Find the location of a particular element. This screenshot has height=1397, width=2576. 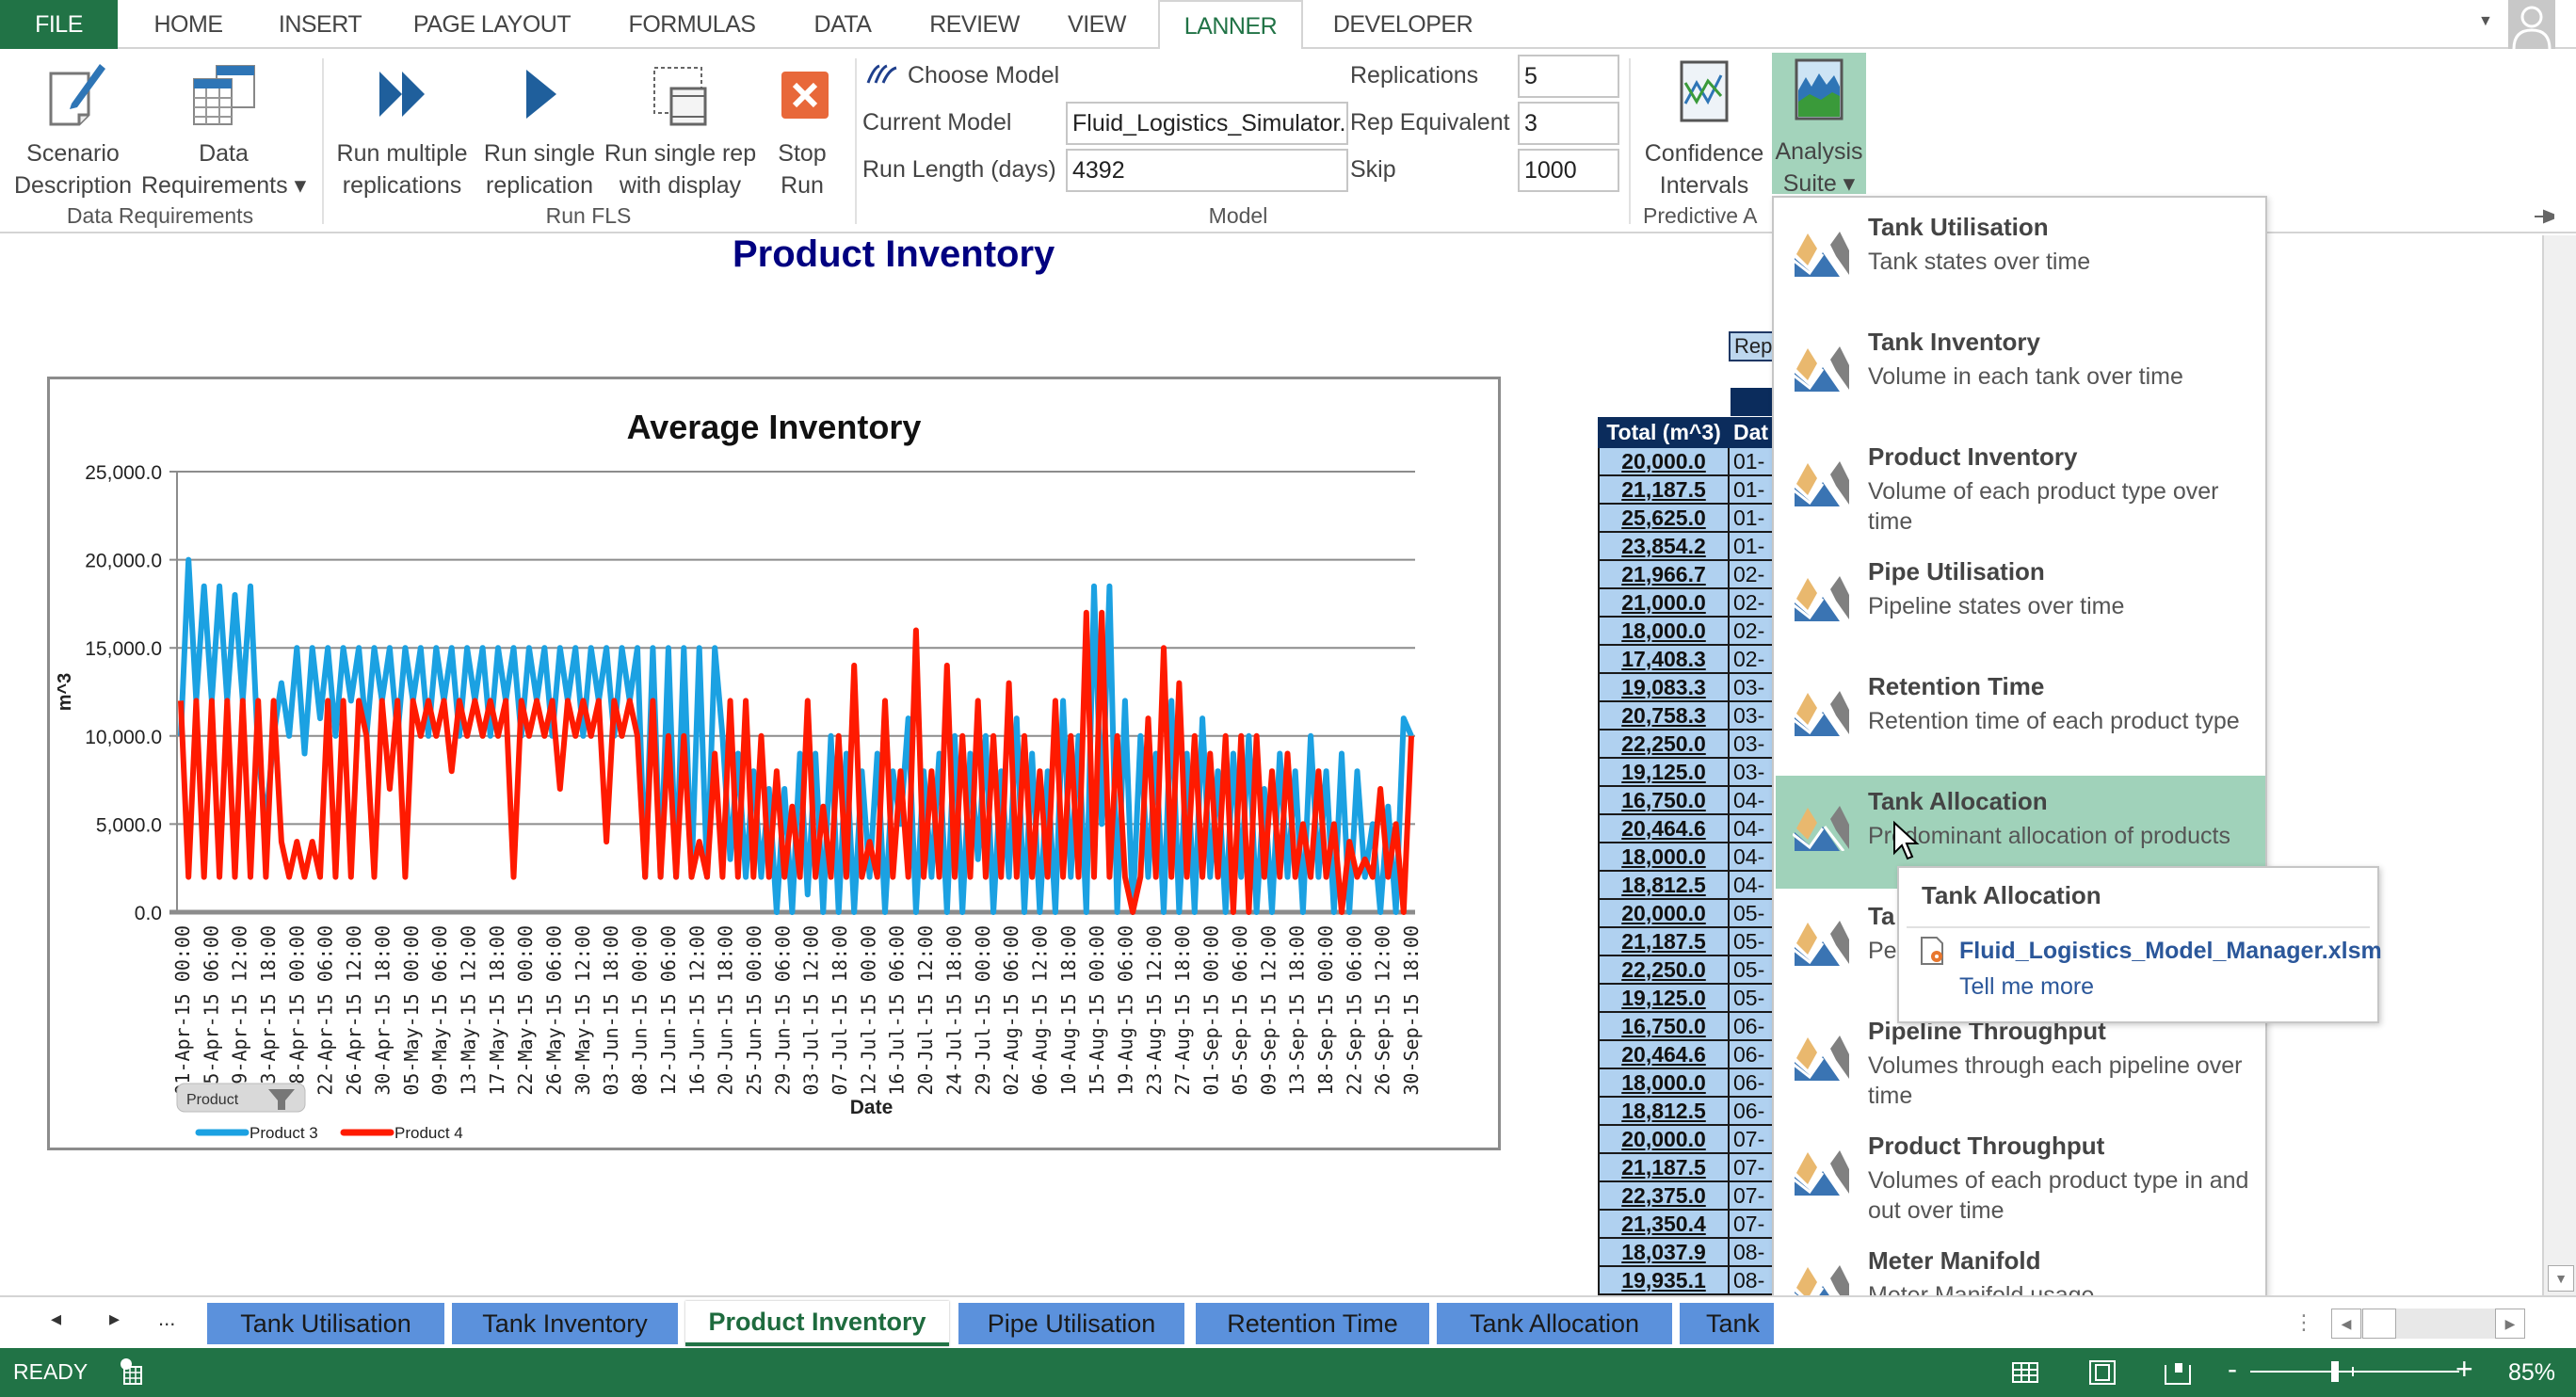

tell-me-more-link: Tell me more is located at coordinates (2026, 987).